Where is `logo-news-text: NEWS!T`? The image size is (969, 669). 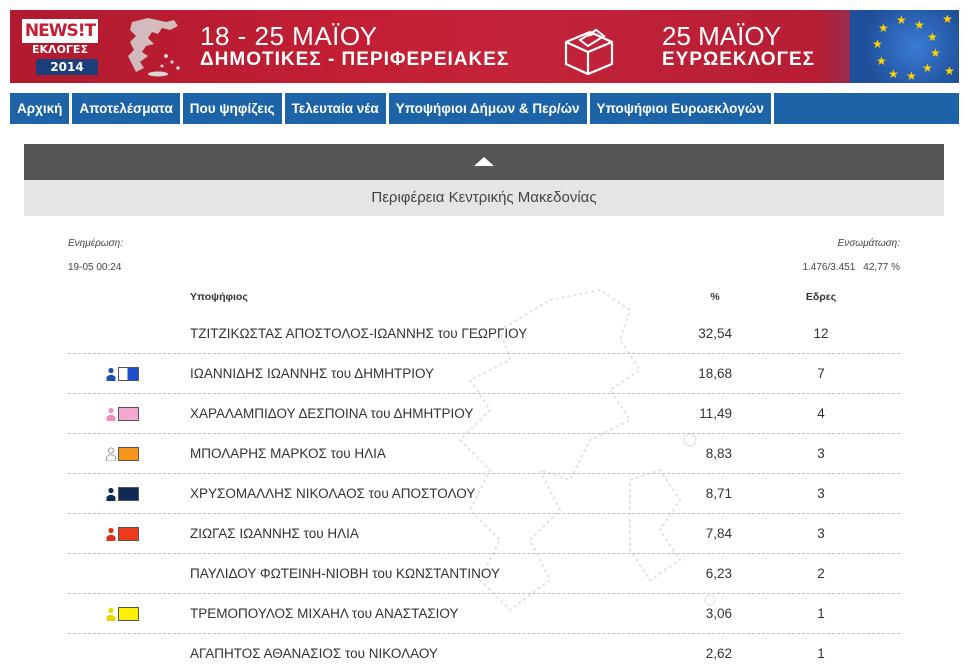 logo-news-text: NEWS!T is located at coordinates (60, 31).